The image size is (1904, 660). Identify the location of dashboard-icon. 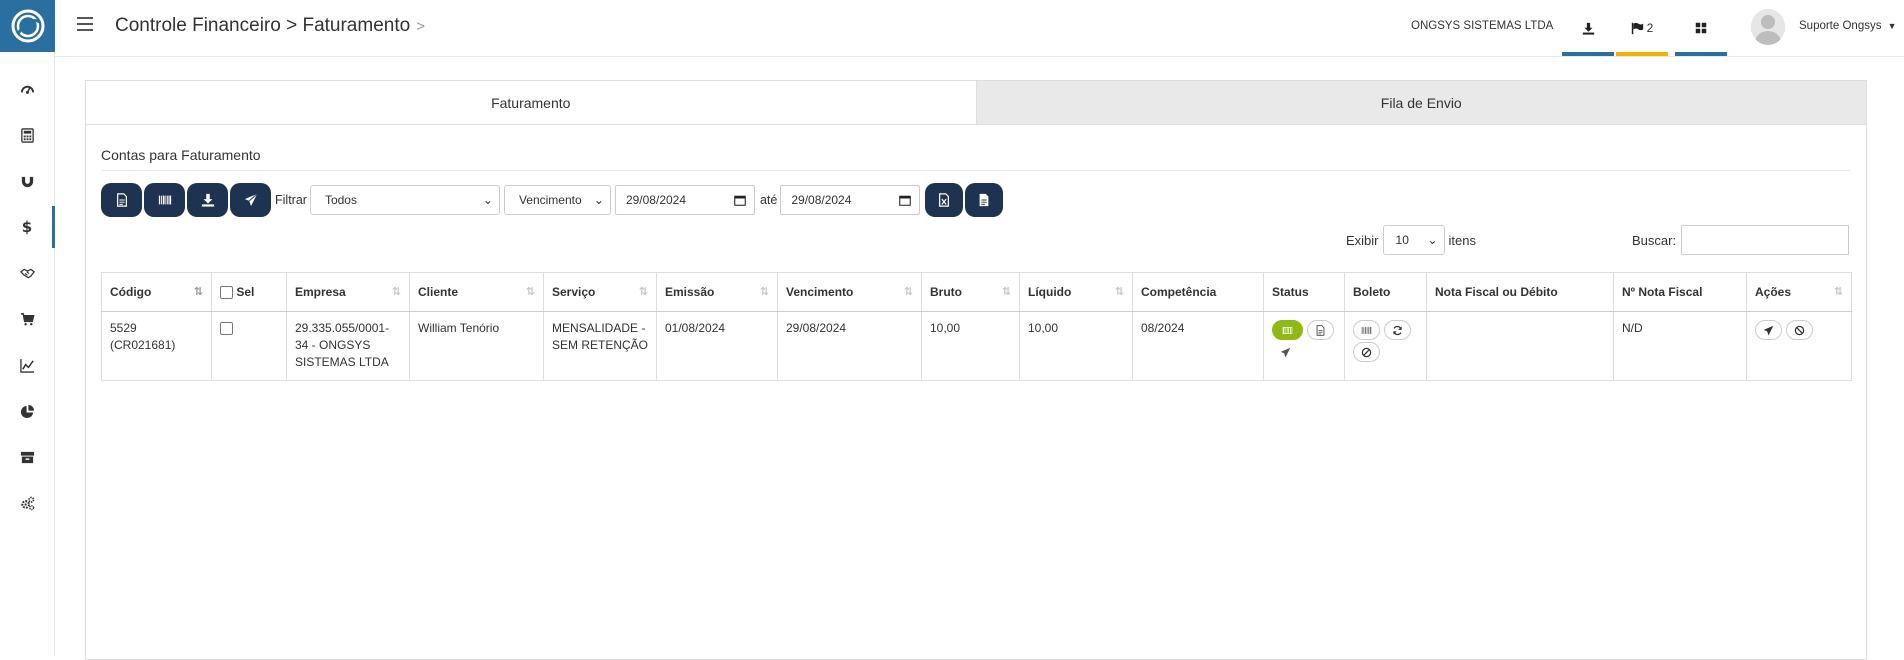
(27, 89).